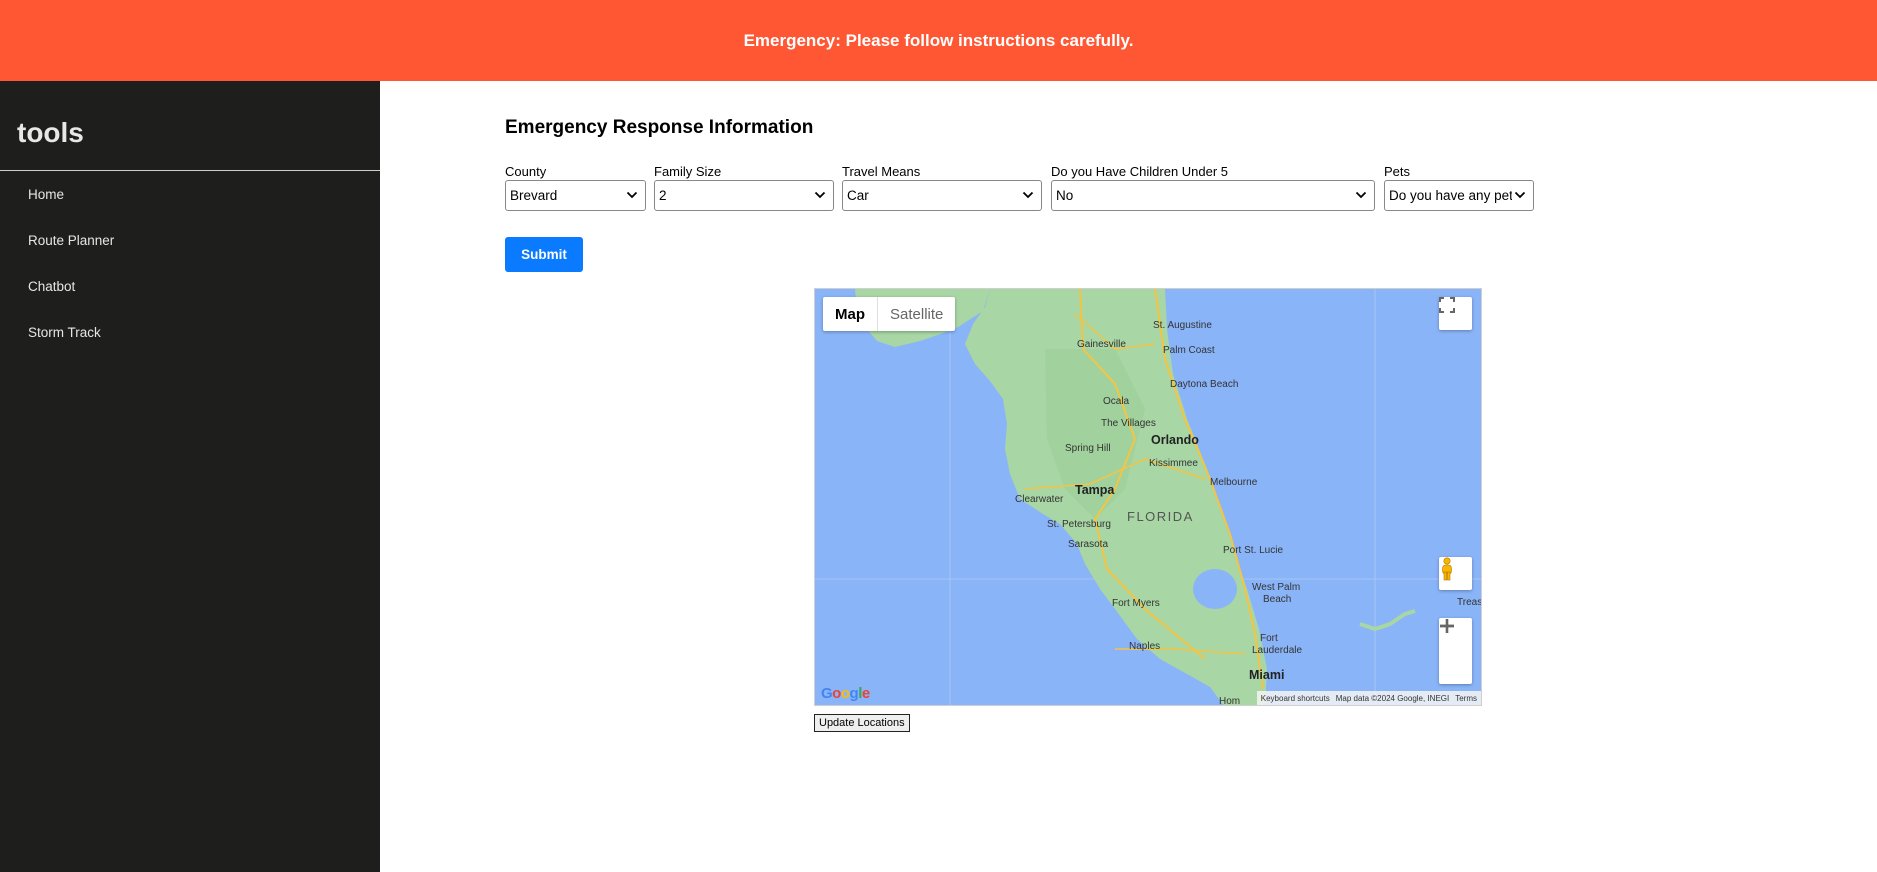 The width and height of the screenshot is (1877, 872). I want to click on family-size-select: 2, so click(744, 195).